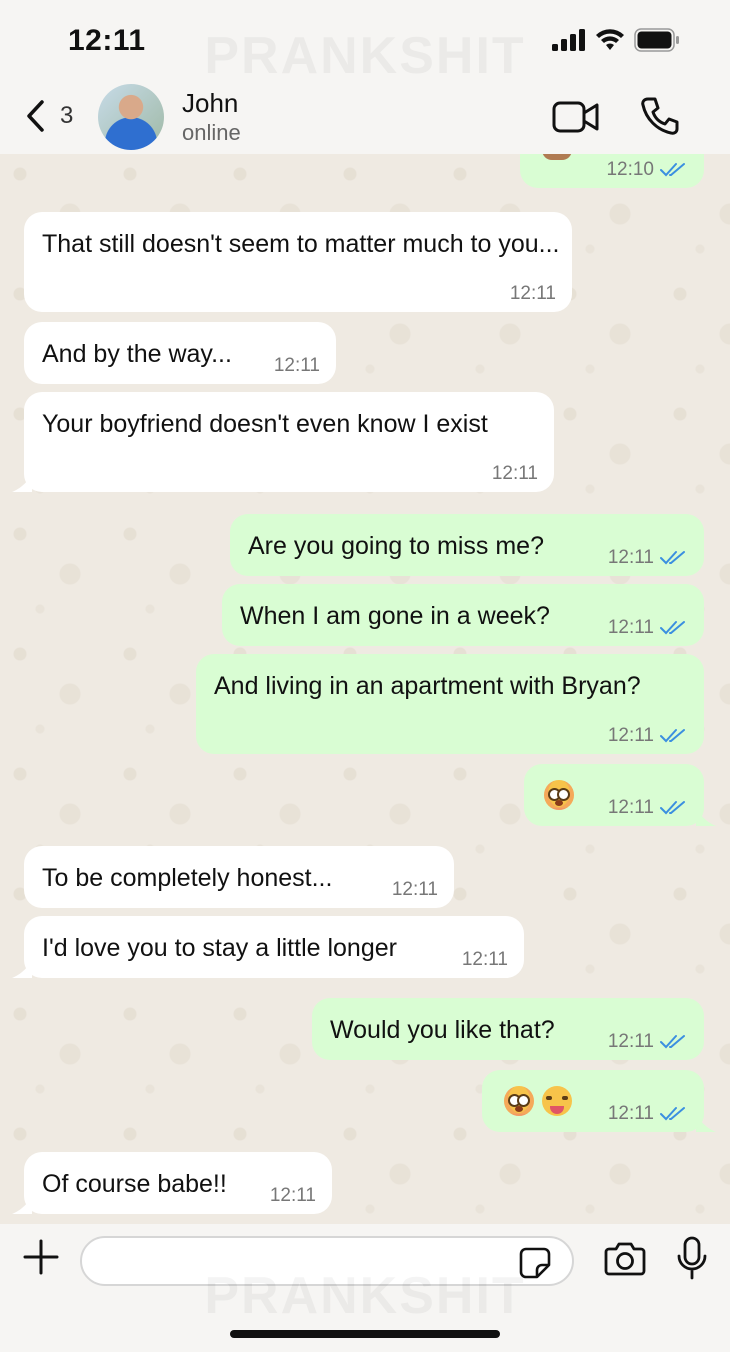 The height and width of the screenshot is (1352, 730). What do you see at coordinates (131, 117) in the screenshot?
I see `avatar` at bounding box center [131, 117].